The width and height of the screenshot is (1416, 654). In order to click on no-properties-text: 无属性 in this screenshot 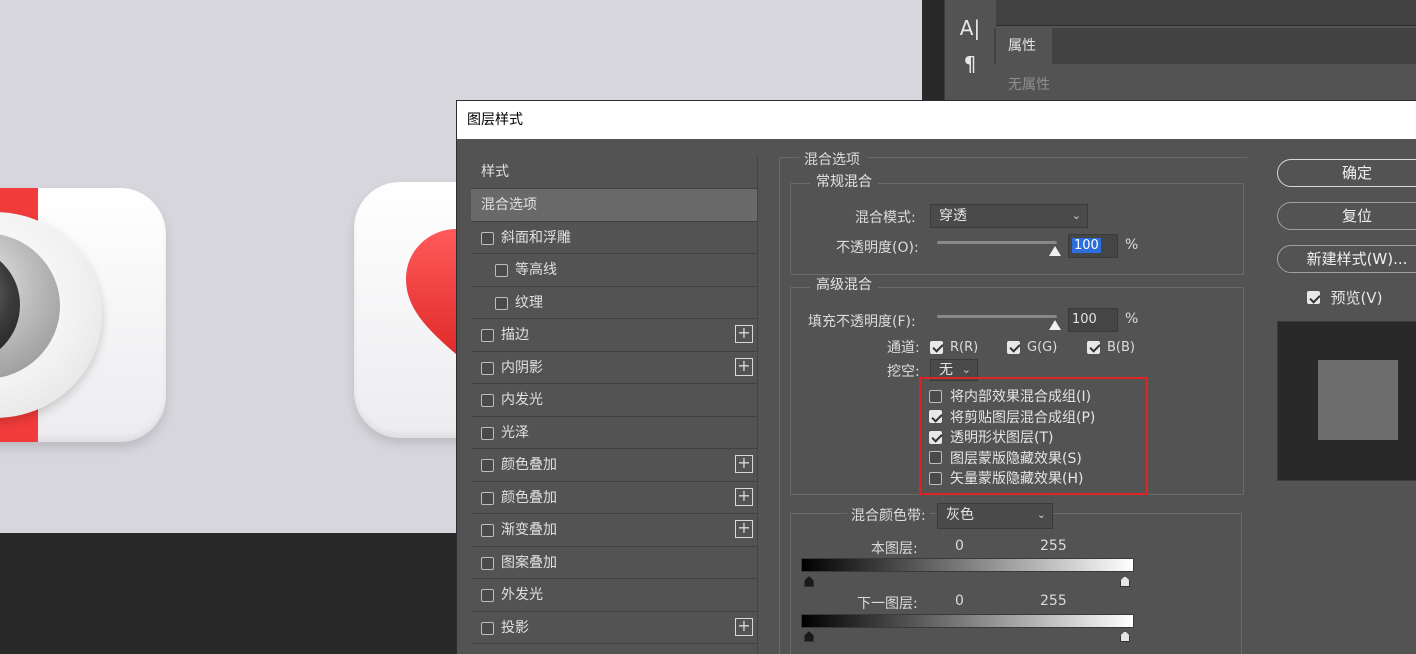, I will do `click(1029, 85)`.